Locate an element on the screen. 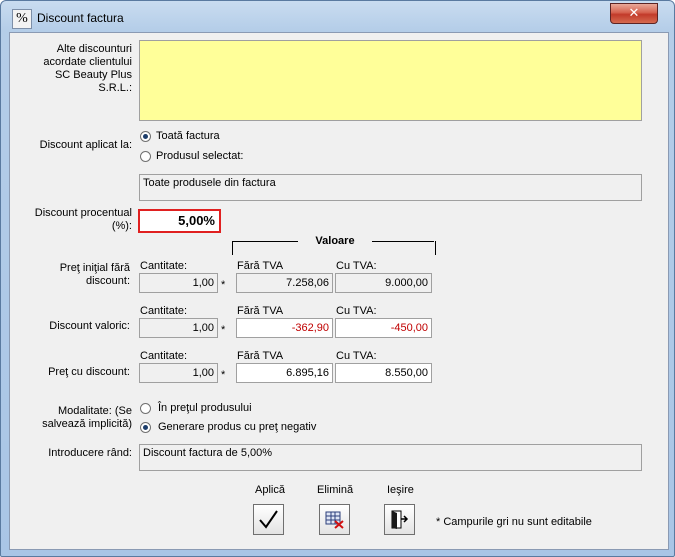 This screenshot has height=557, width=675. aplica-button is located at coordinates (268, 519).